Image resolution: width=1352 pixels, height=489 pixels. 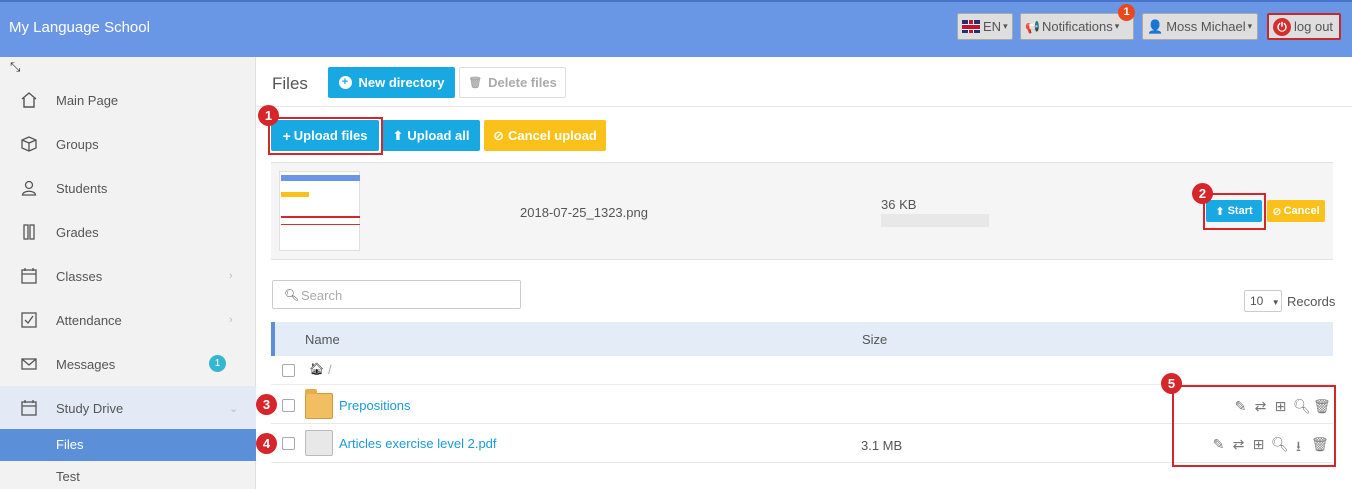 What do you see at coordinates (398, 135) in the screenshot?
I see `arrow-up-icon: ⬆` at bounding box center [398, 135].